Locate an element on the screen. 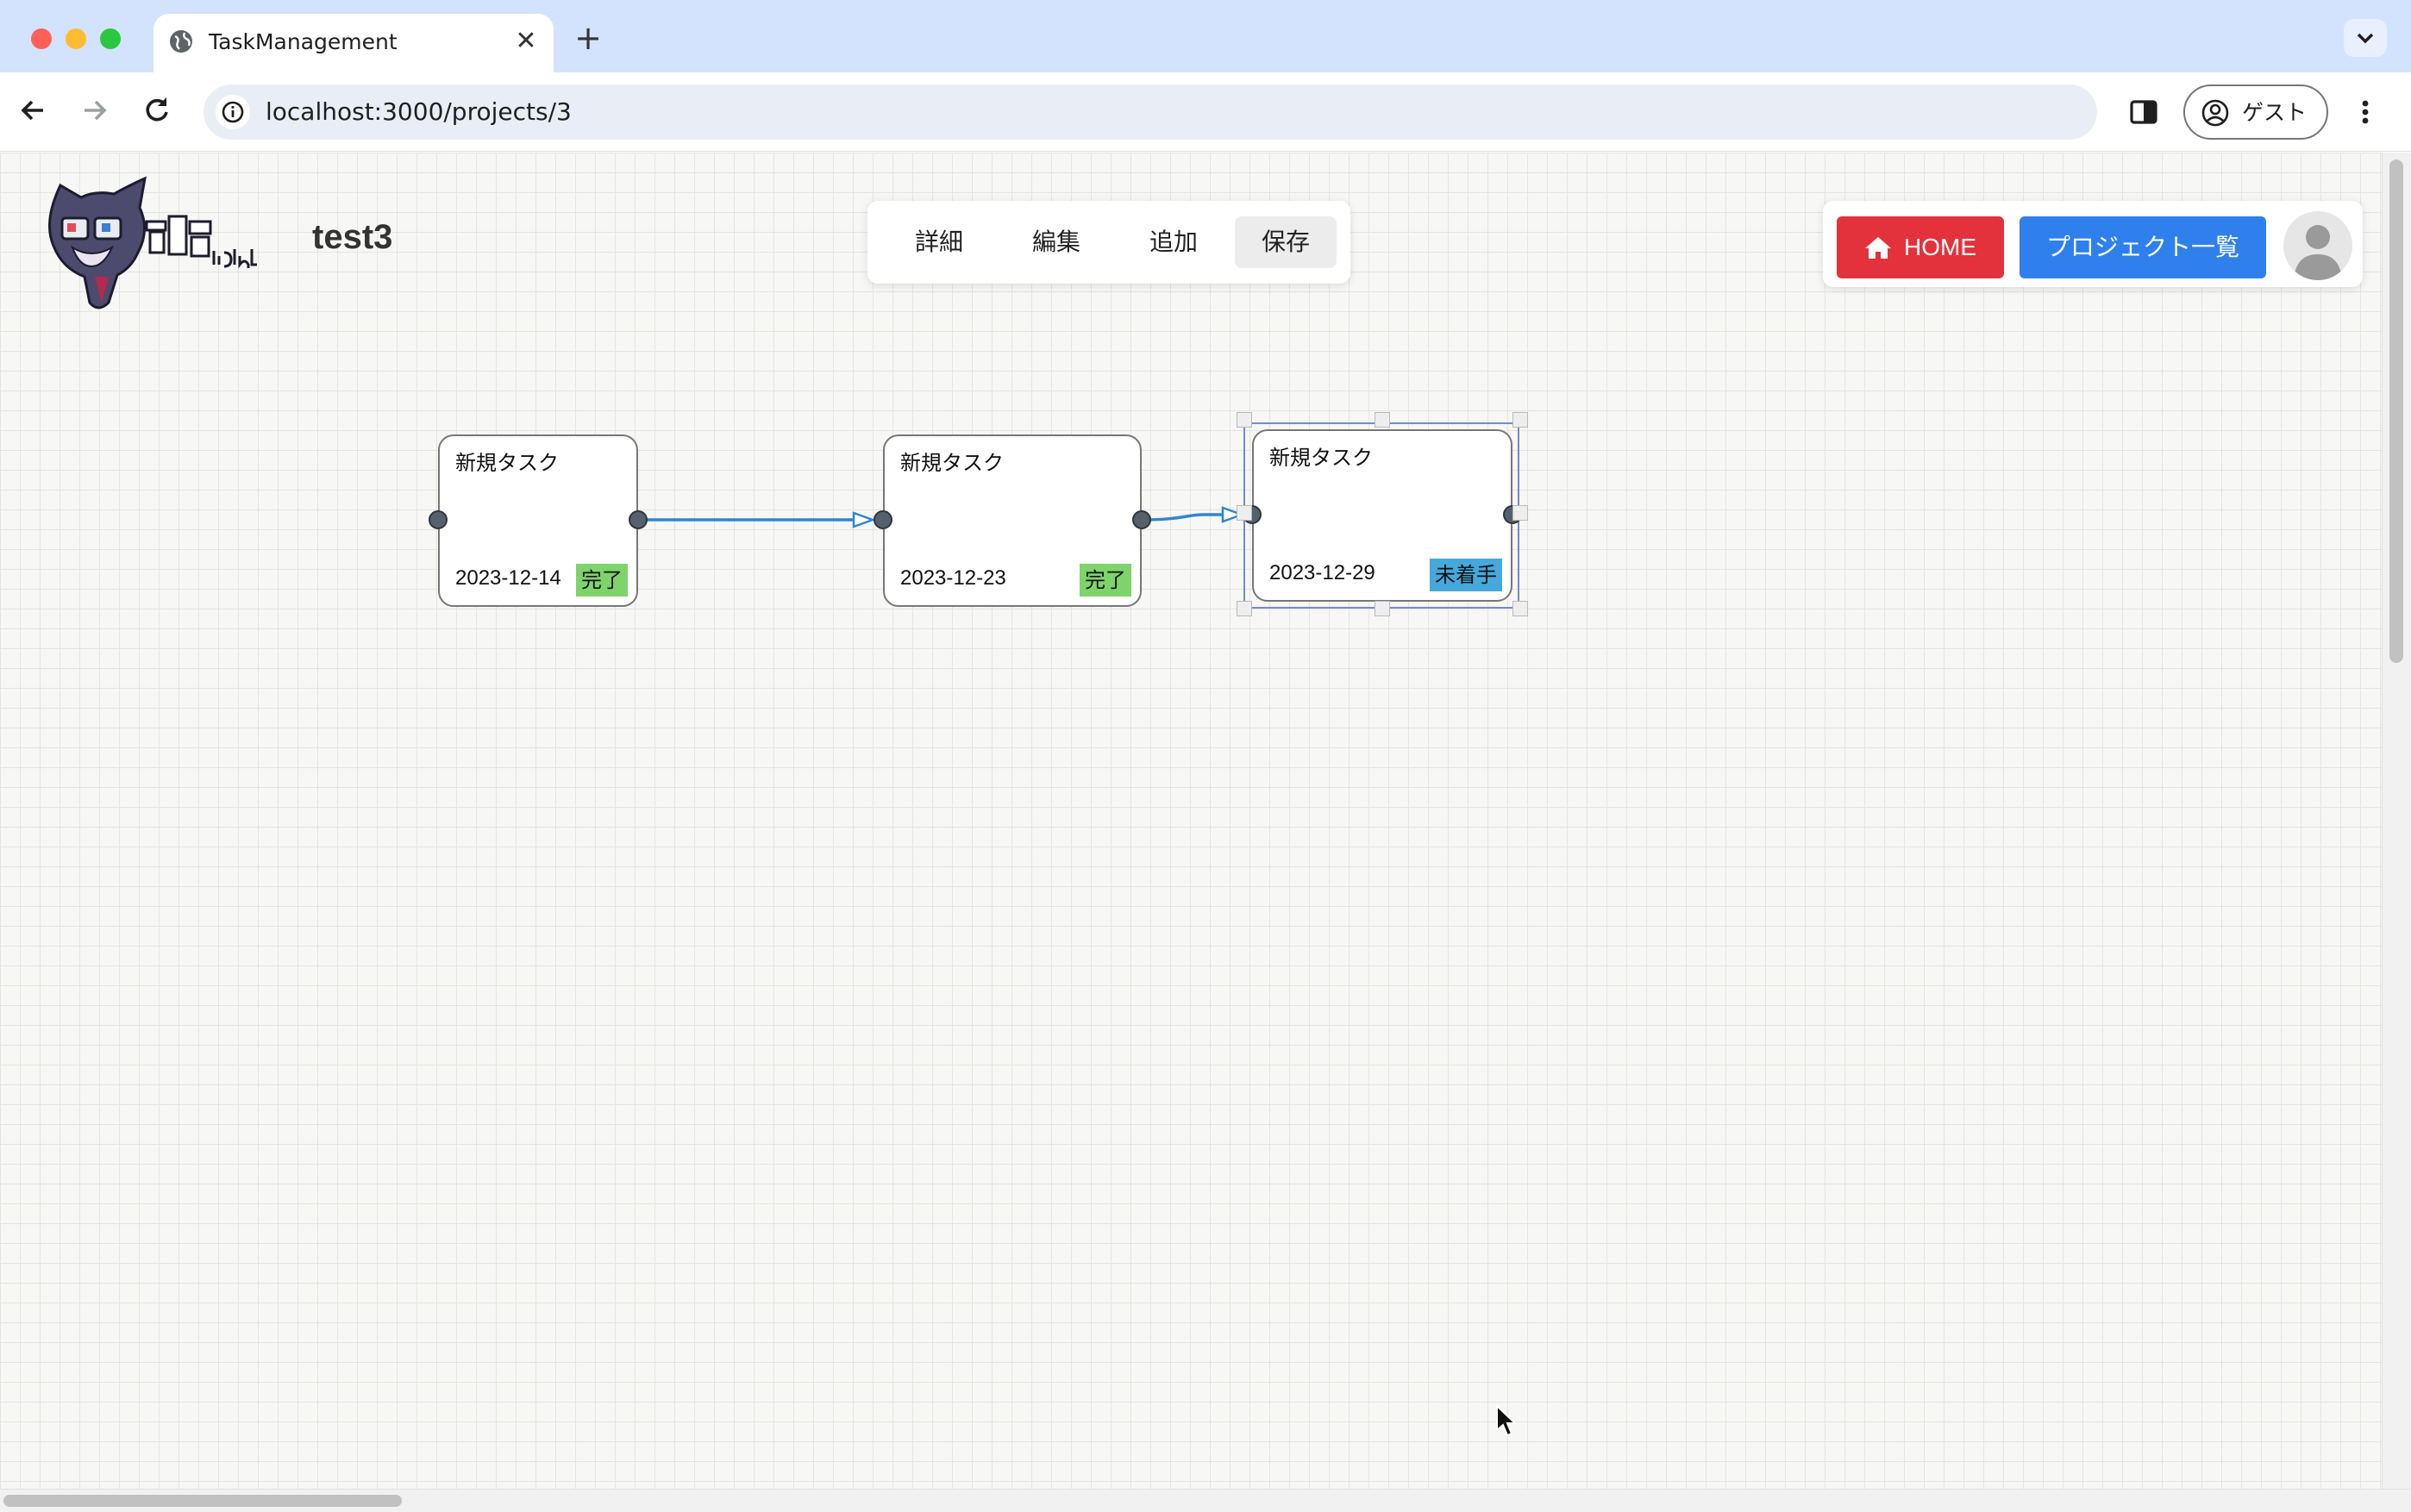 The width and height of the screenshot is (2411, 1512). forward-arrow-icon is located at coordinates (95, 110).